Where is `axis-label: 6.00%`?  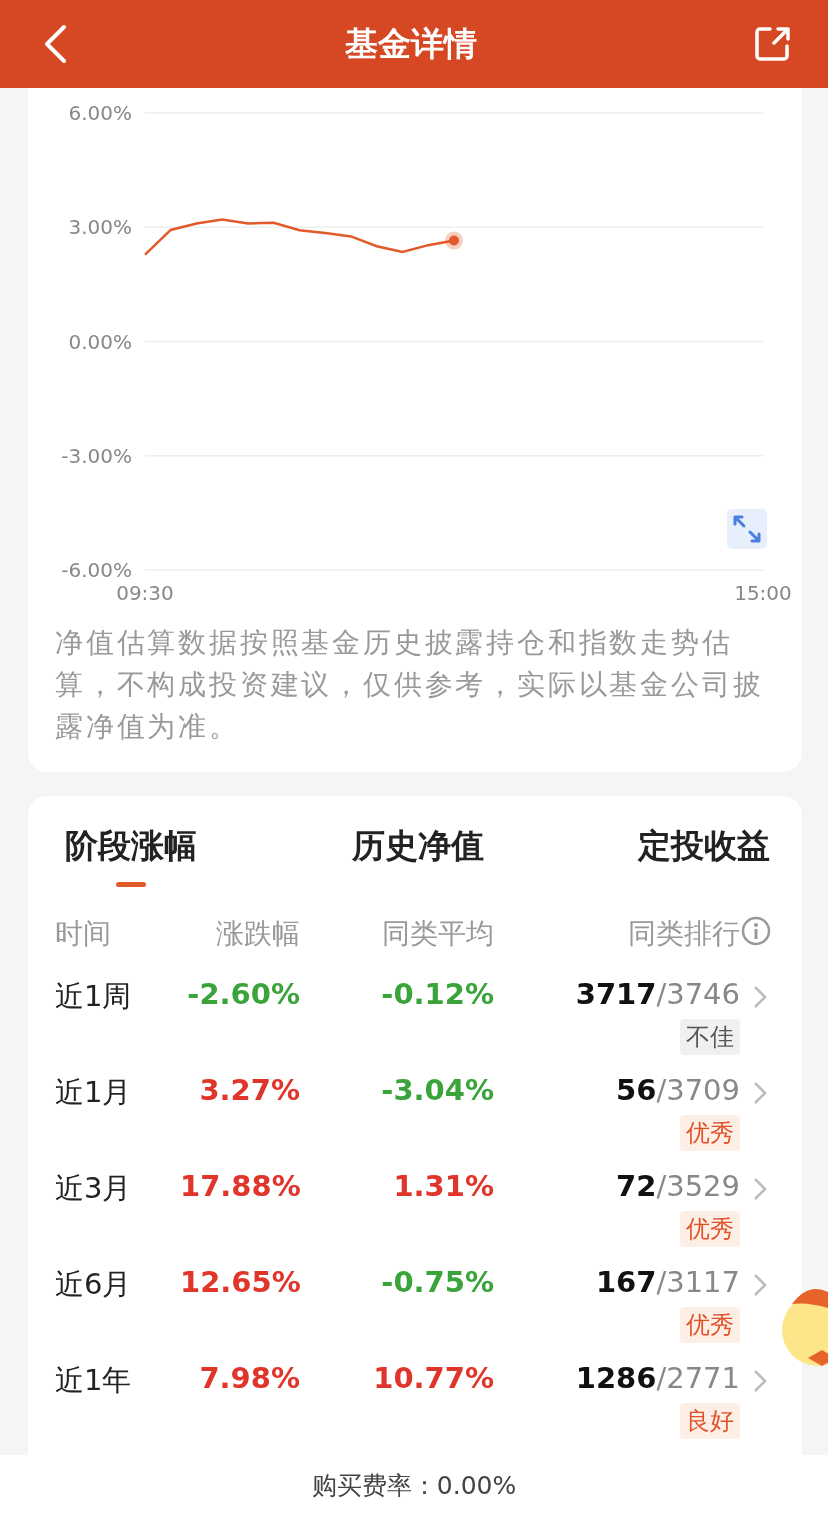 axis-label: 6.00% is located at coordinates (100, 113).